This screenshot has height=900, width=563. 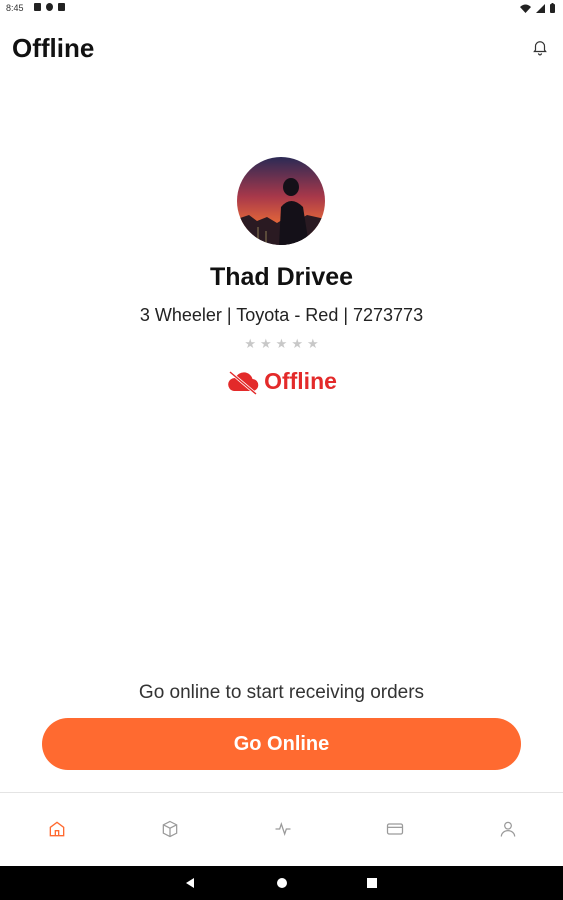 I want to click on home-nav-icon, so click(x=282, y=883).